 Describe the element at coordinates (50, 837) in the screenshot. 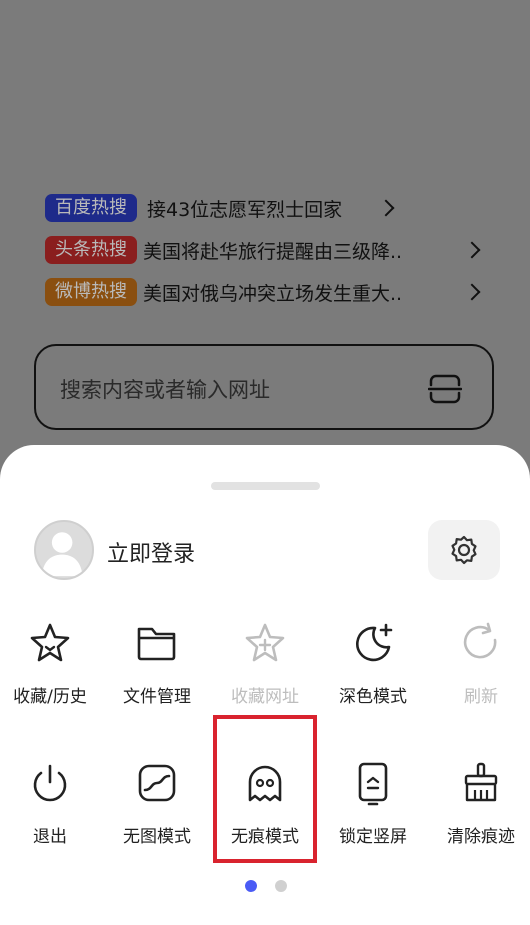

I see `menu-item-label: 退出` at that location.